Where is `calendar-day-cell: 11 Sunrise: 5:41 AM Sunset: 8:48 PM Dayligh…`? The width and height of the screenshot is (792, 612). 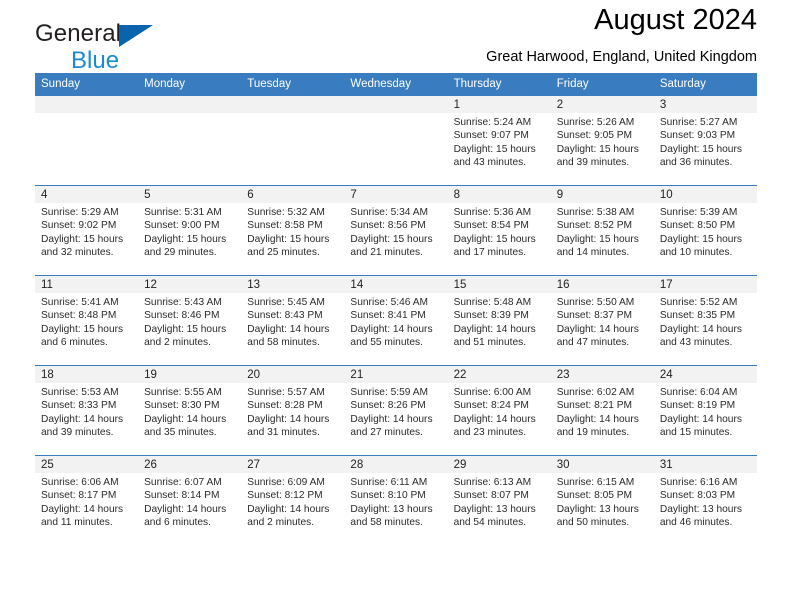 calendar-day-cell: 11 Sunrise: 5:41 AM Sunset: 8:48 PM Dayligh… is located at coordinates (87, 320).